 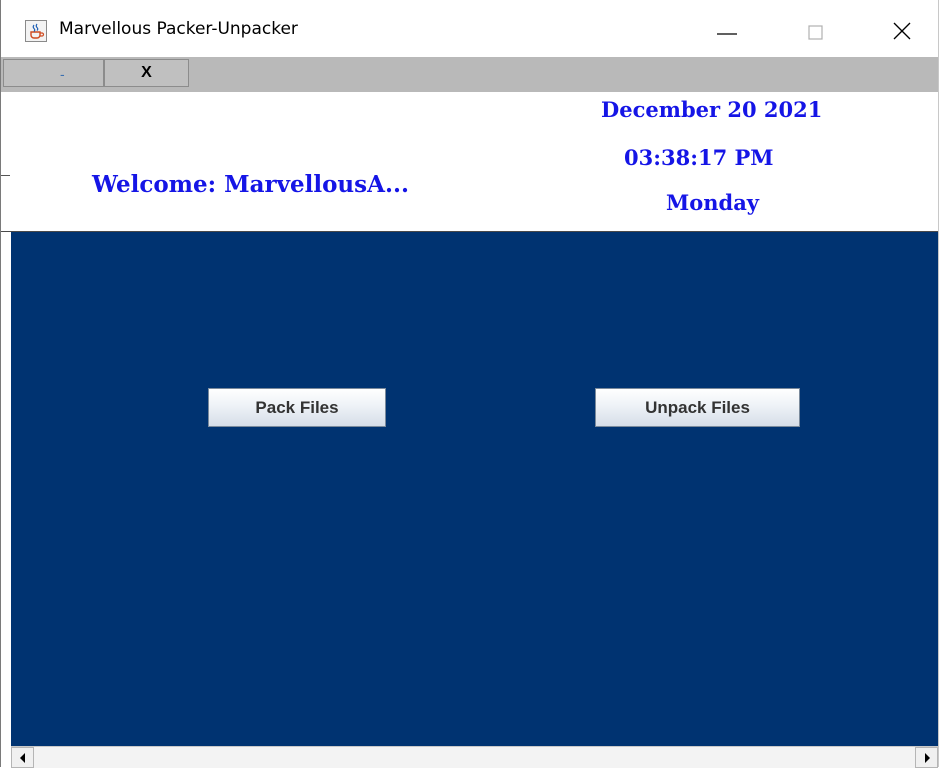 I want to click on scroll-right-button, so click(x=926, y=757).